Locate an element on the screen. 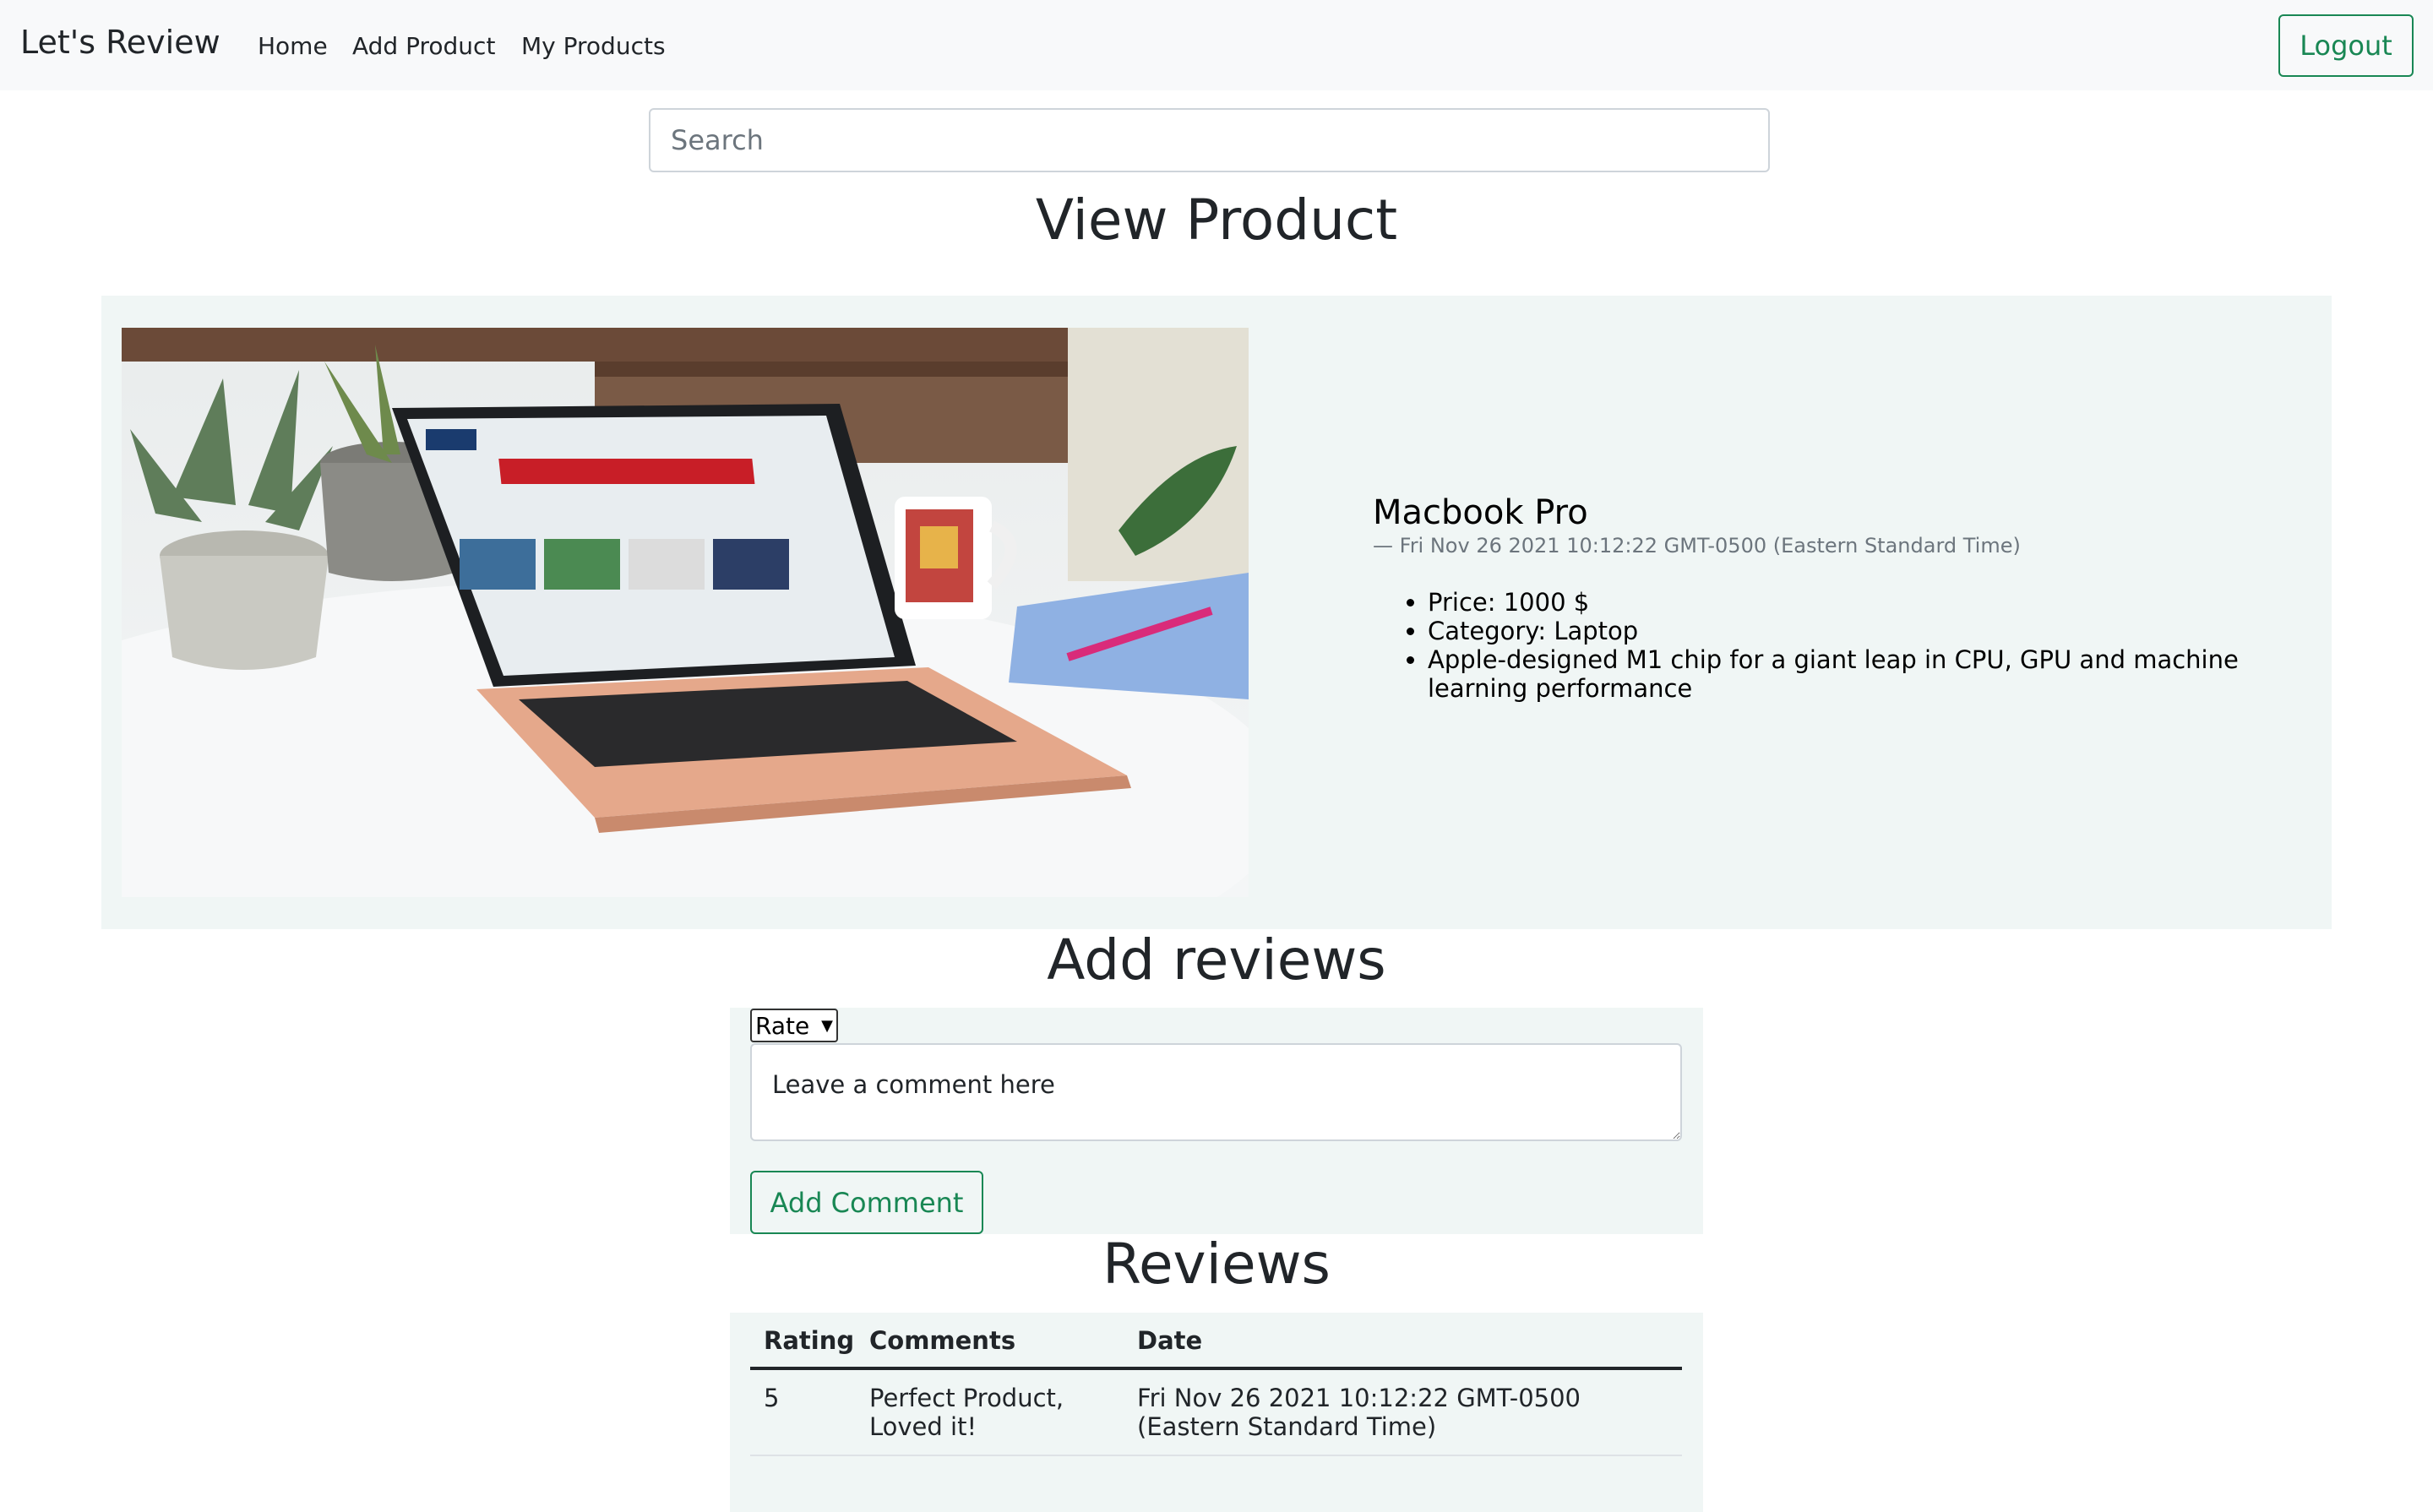  table-cell-rating: 5 is located at coordinates (772, 1398).